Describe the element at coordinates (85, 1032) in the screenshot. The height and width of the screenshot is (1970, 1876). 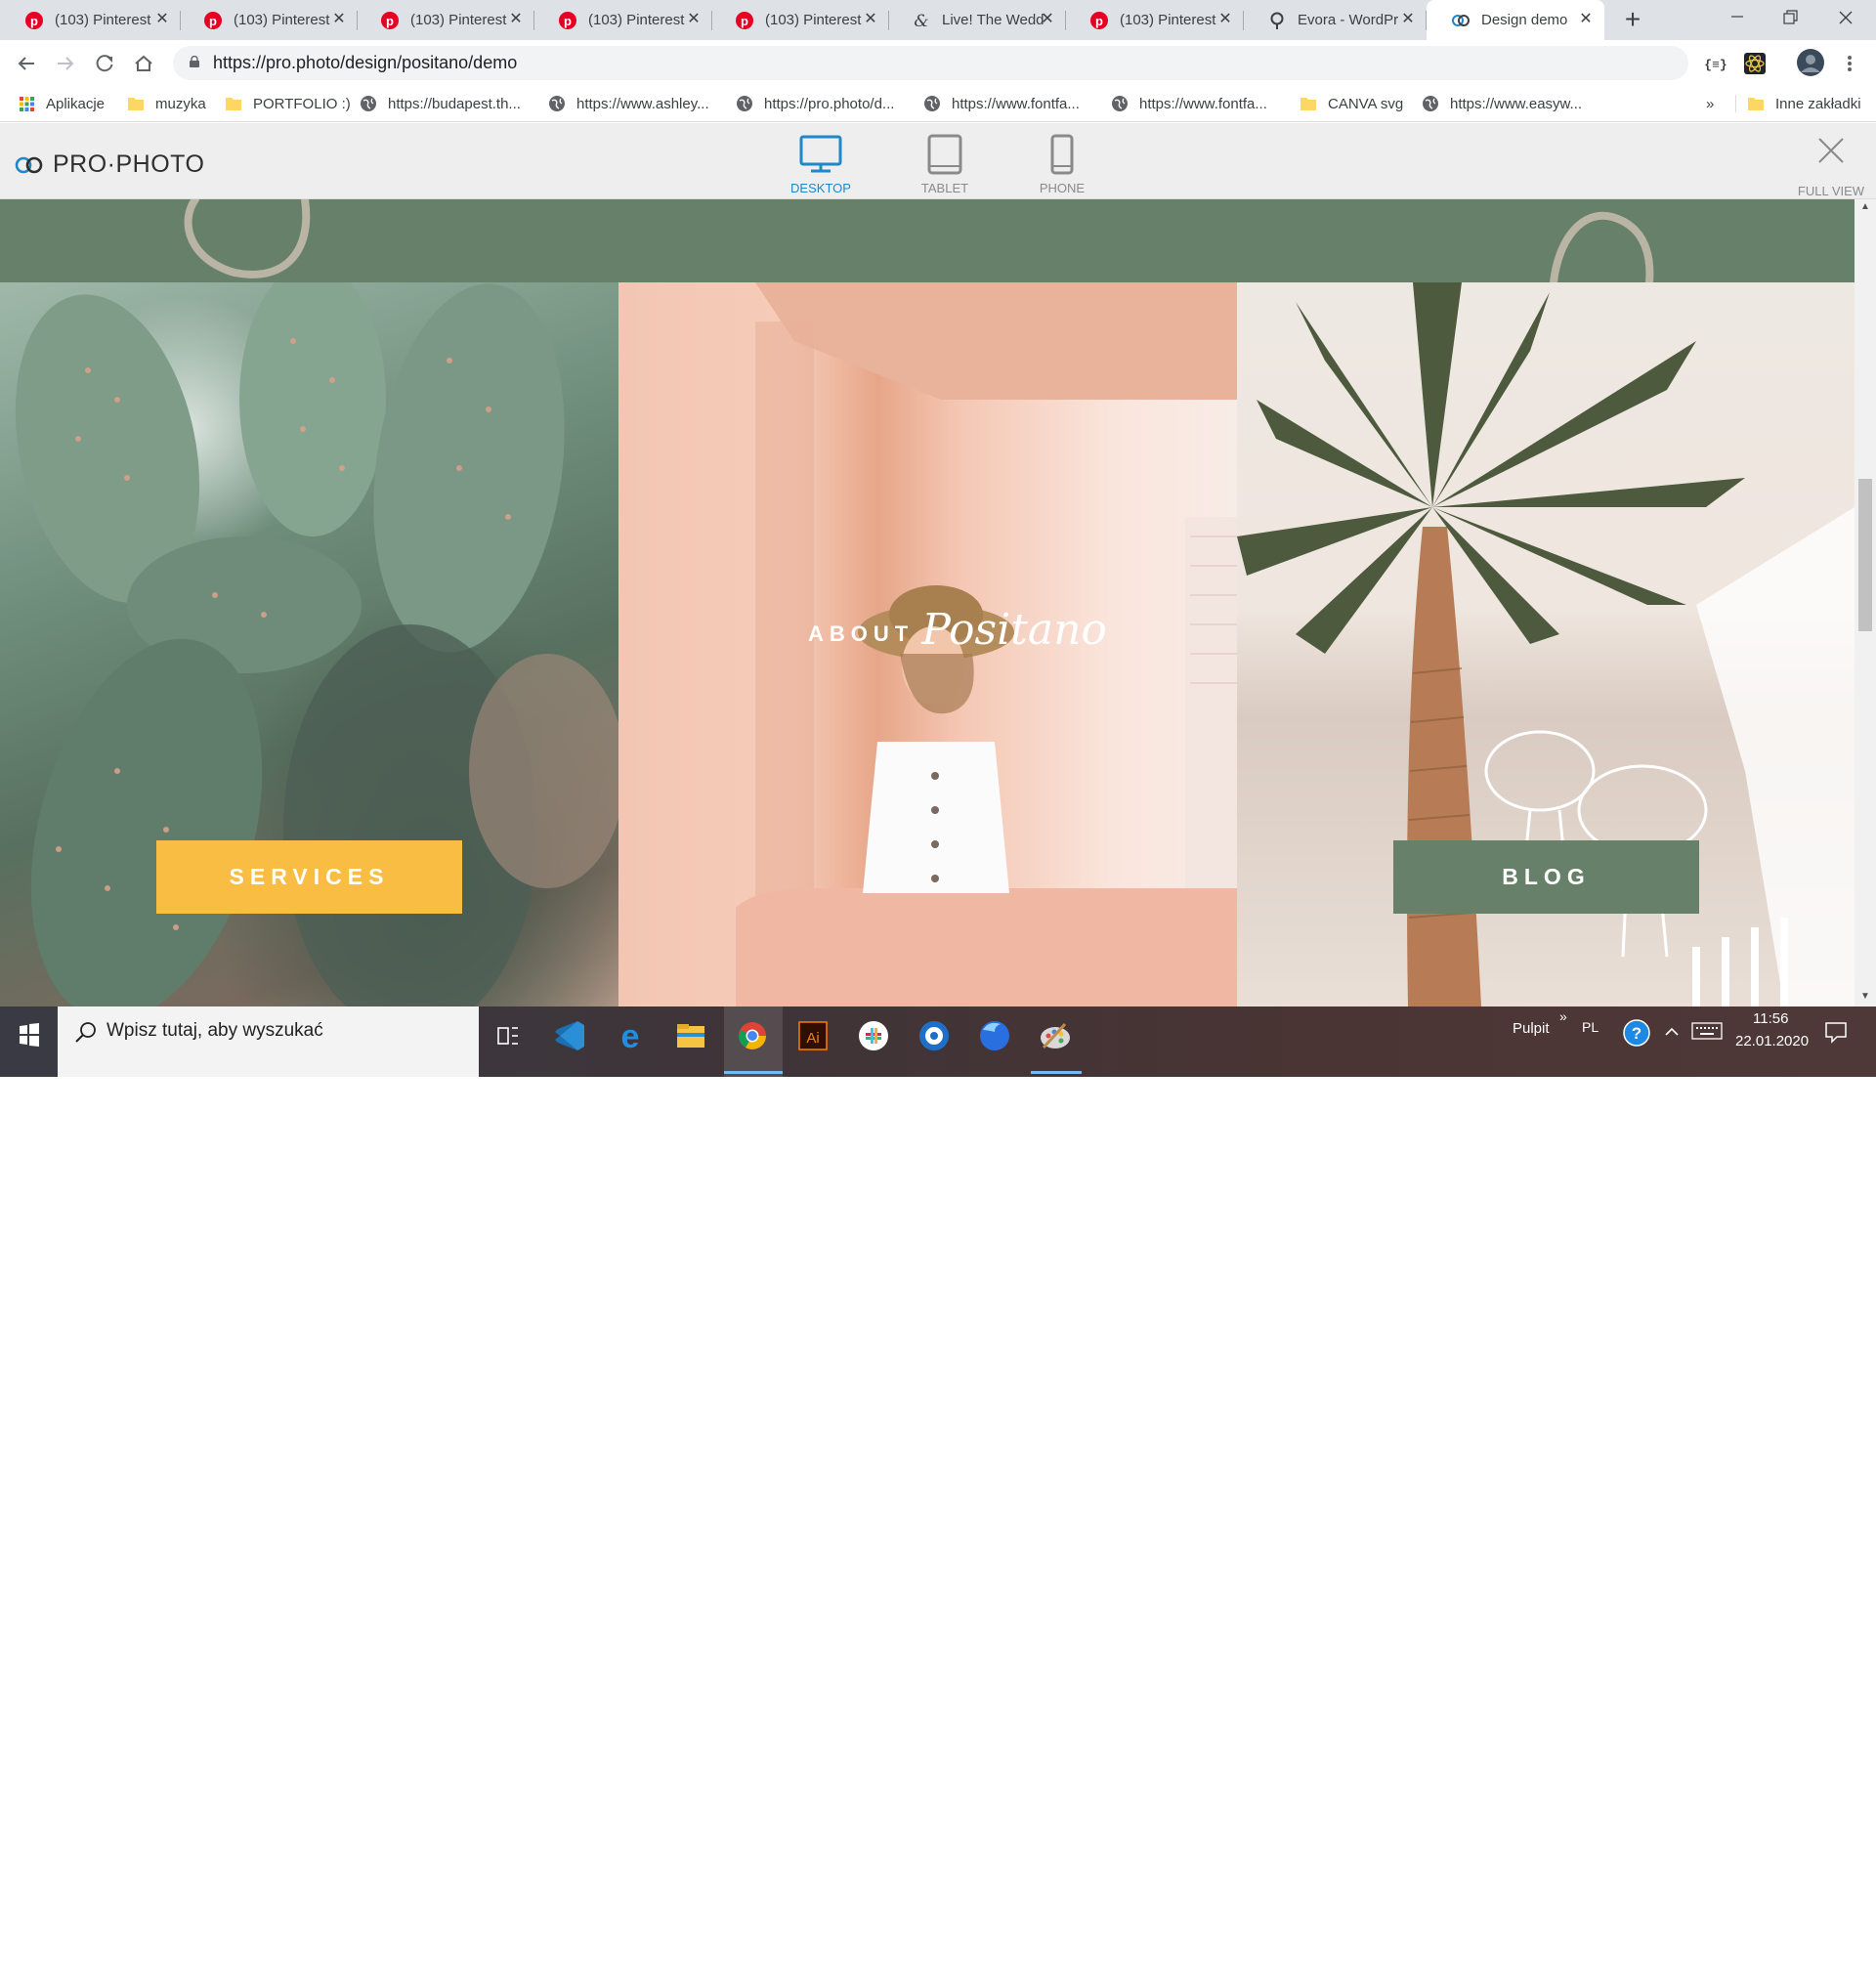
I see `search-icon` at that location.